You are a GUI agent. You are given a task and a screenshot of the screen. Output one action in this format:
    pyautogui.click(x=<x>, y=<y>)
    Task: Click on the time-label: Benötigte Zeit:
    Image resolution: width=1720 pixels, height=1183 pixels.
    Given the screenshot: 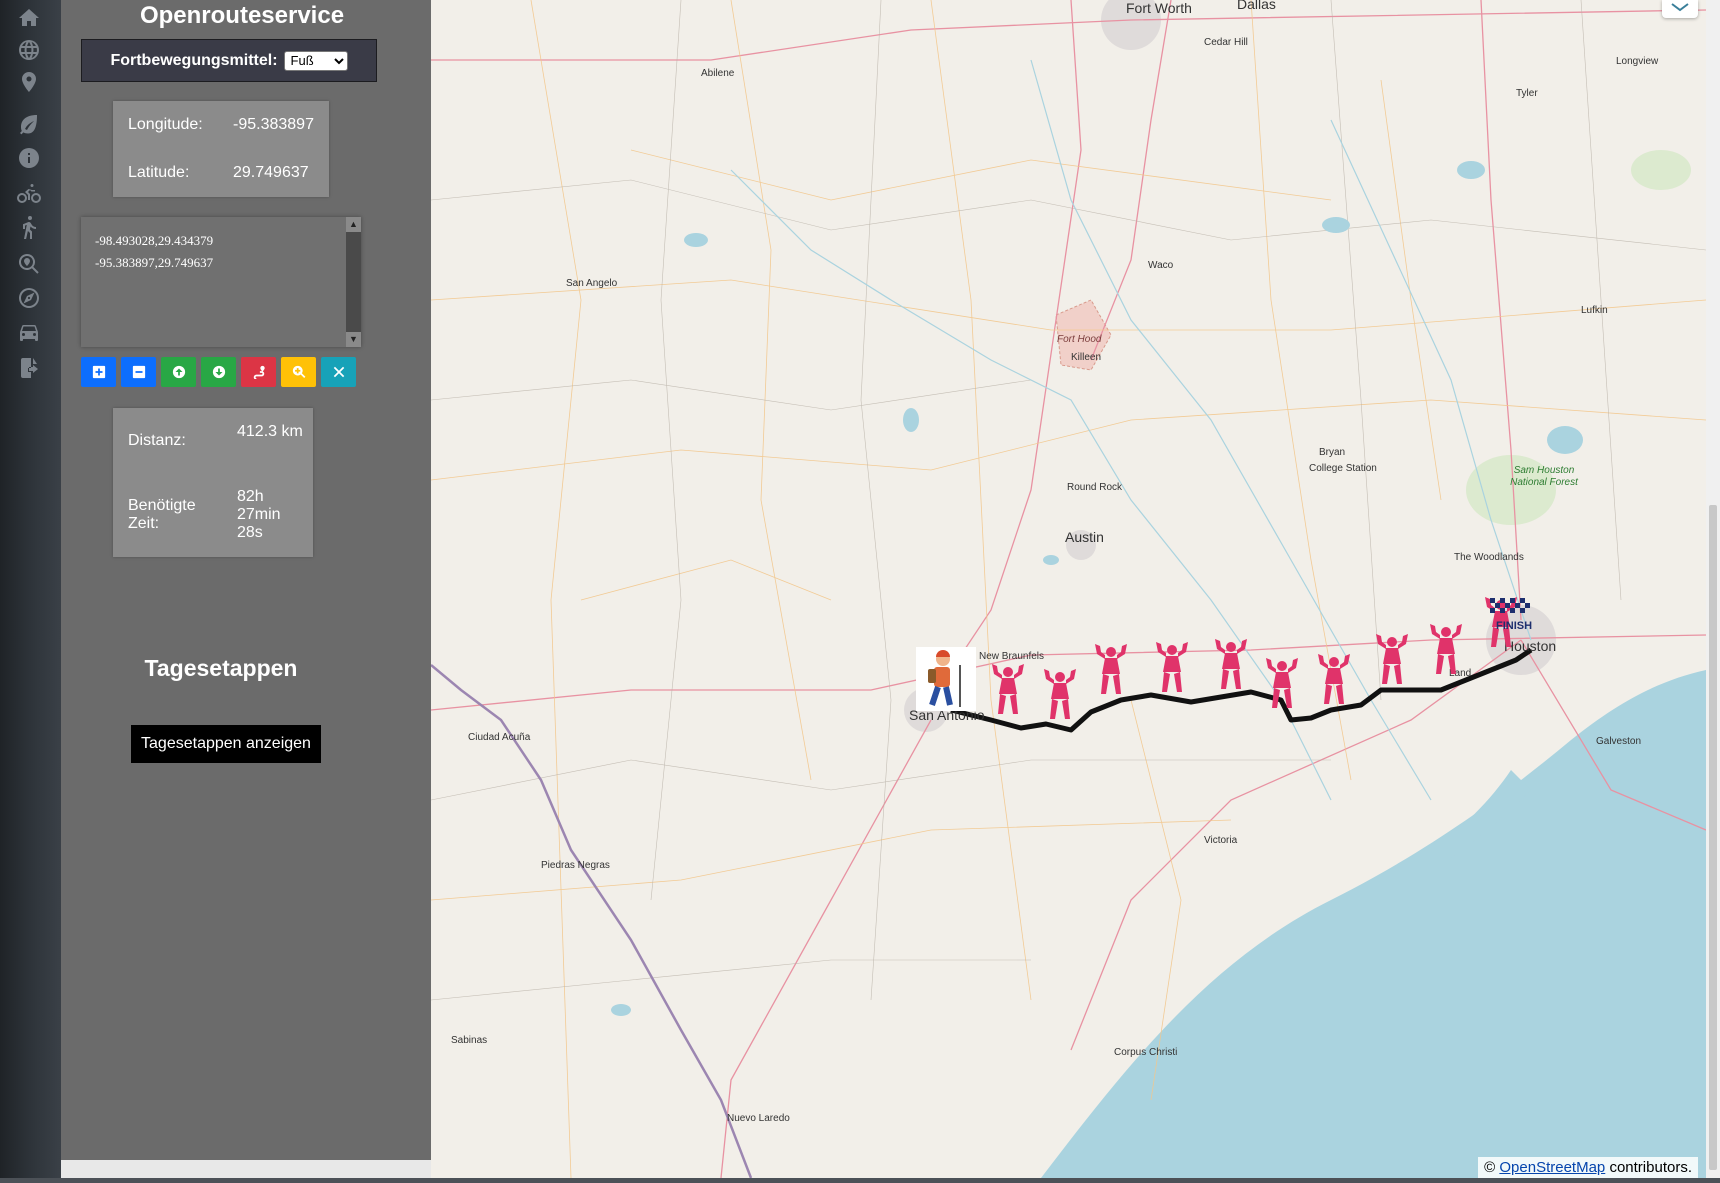 What is the action you would take?
    pyautogui.click(x=162, y=514)
    